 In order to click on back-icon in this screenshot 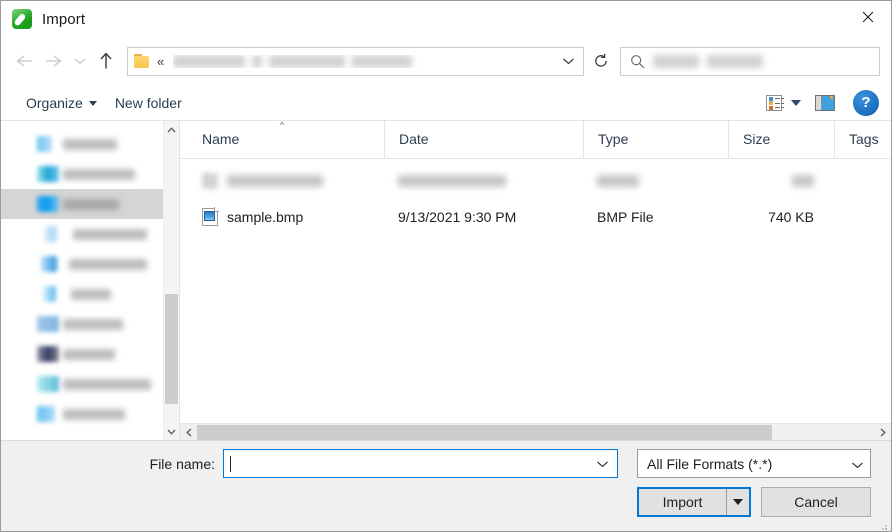, I will do `click(24, 61)`.